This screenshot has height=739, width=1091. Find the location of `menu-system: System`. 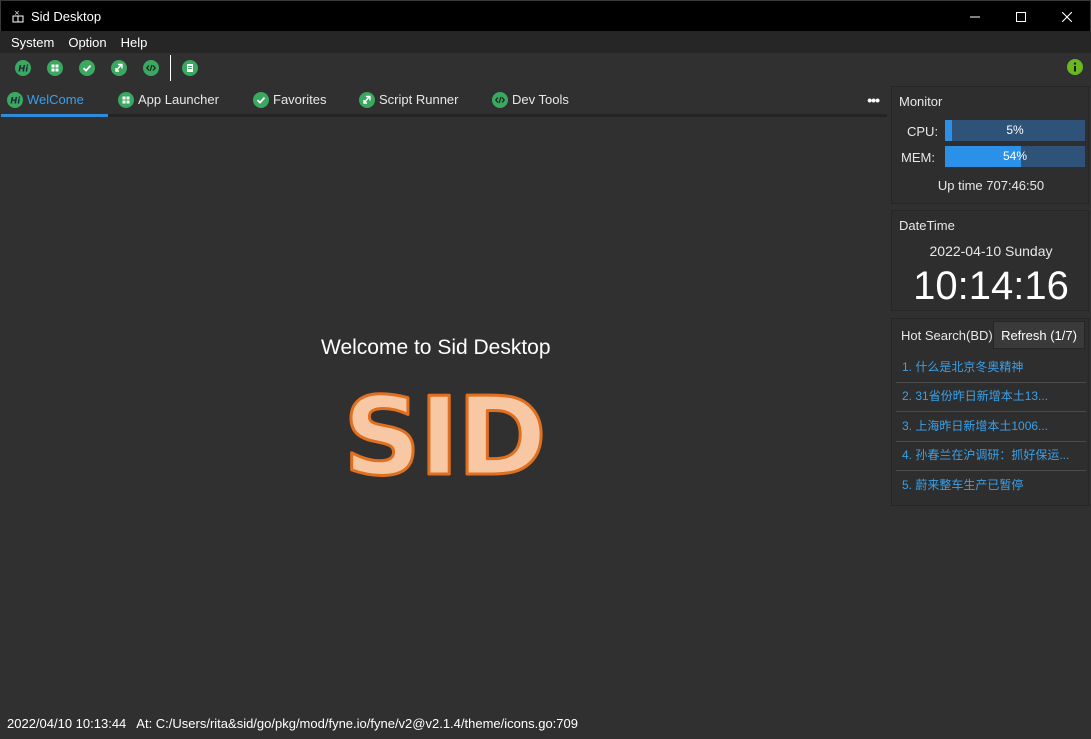

menu-system: System is located at coordinates (32, 42).